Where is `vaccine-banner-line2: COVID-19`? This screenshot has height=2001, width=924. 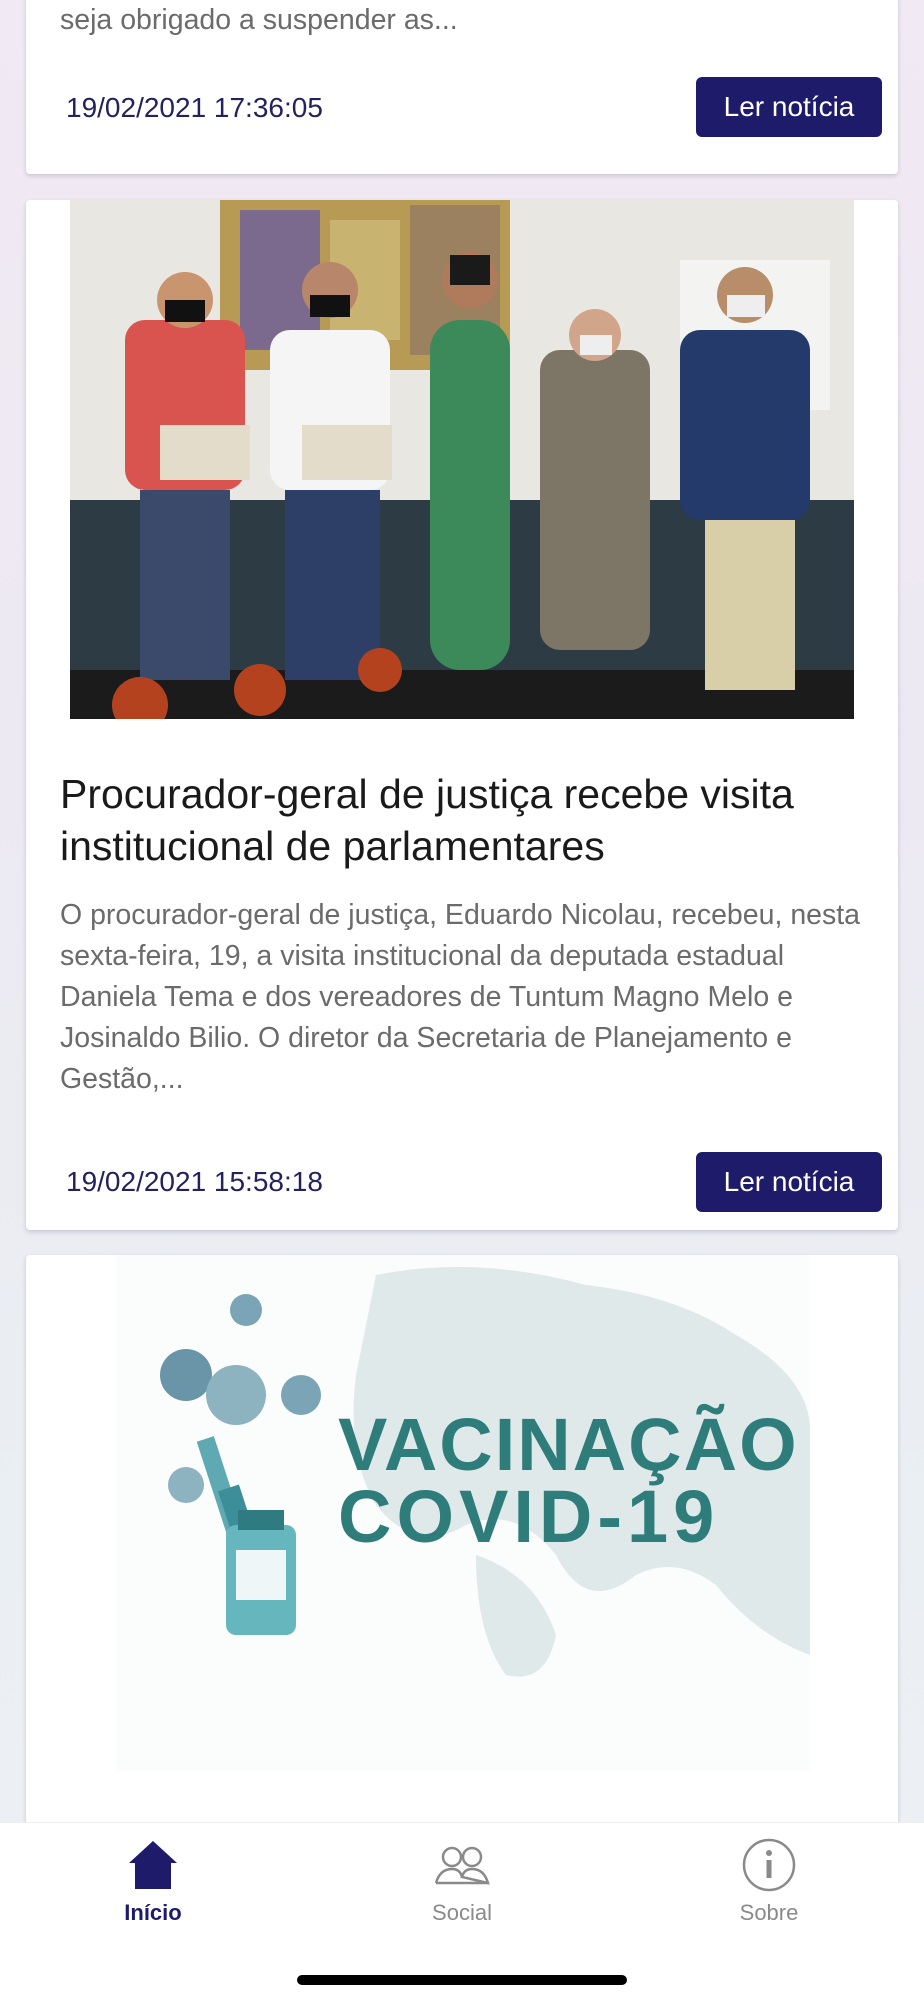
vaccine-banner-line2: COVID-19 is located at coordinates (529, 1516).